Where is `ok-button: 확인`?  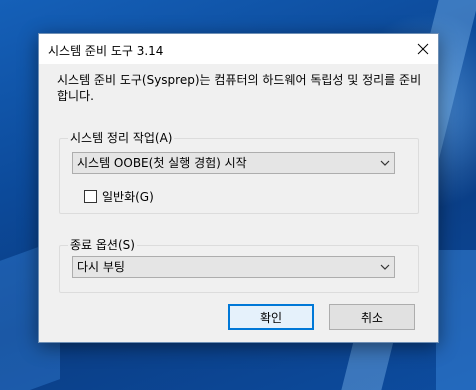
ok-button: 확인 is located at coordinates (271, 317).